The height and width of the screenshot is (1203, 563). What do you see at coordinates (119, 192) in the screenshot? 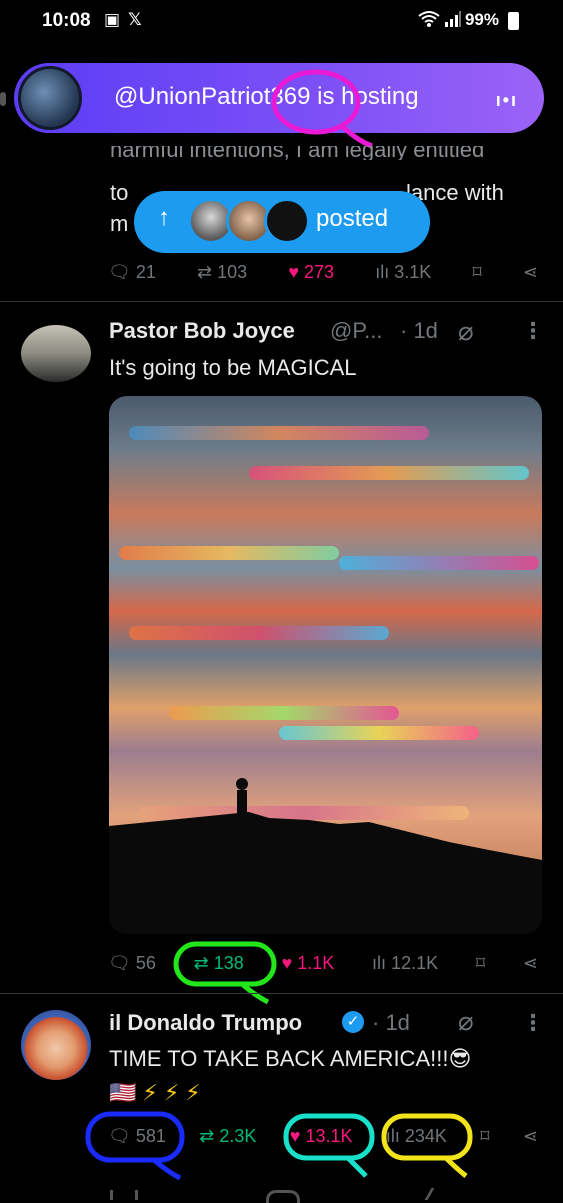
I see `partial-tweet-line2-start: to` at bounding box center [119, 192].